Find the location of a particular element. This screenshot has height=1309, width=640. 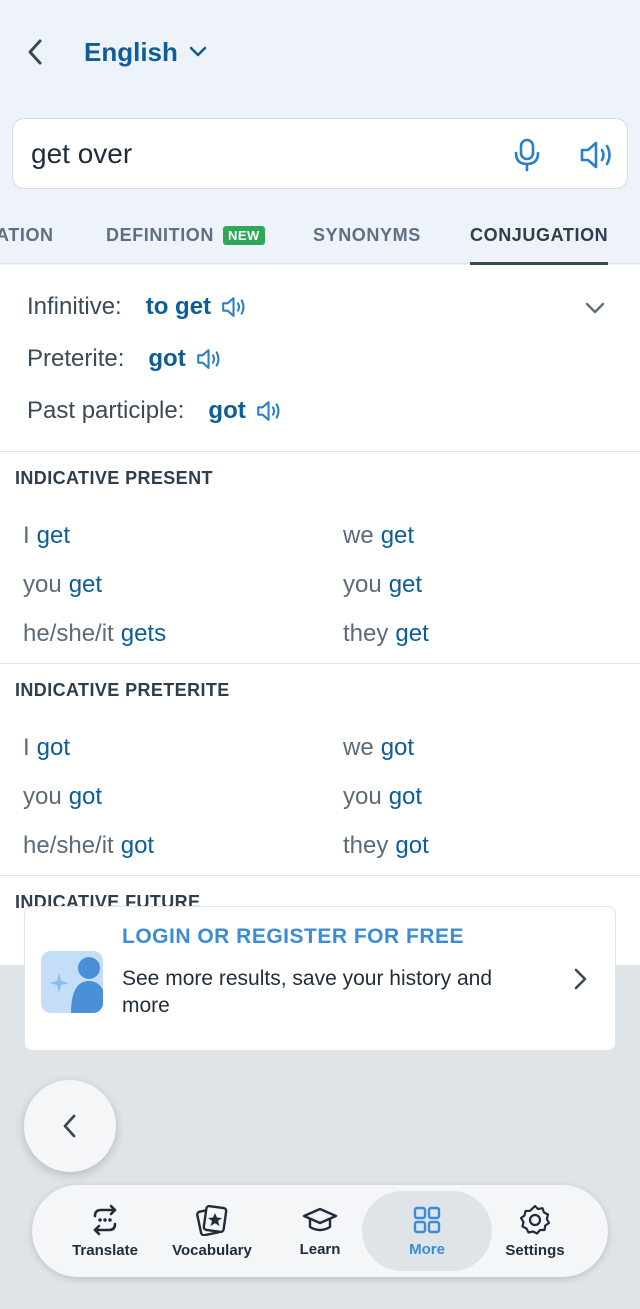

preterite-row: Preterite: got is located at coordinates (125, 359).